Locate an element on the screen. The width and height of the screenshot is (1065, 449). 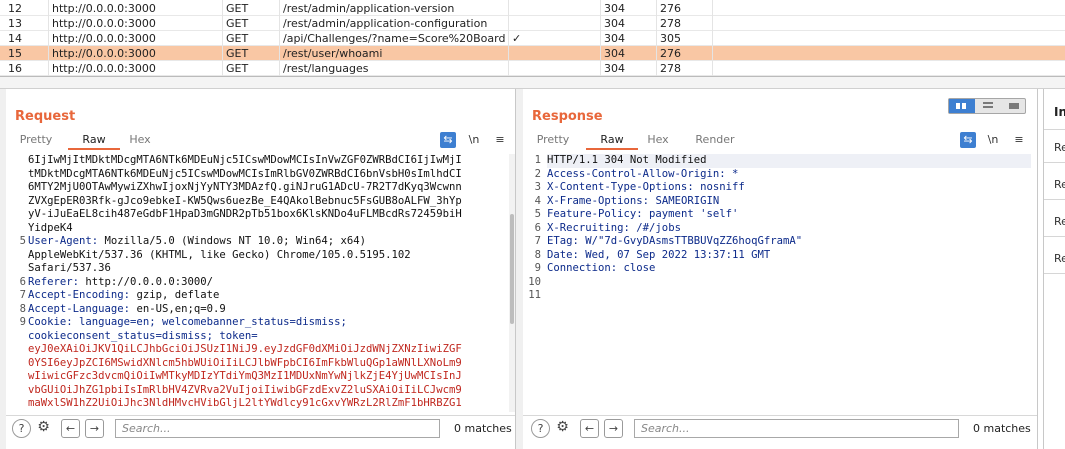
line-number is located at coordinates (16, 391).